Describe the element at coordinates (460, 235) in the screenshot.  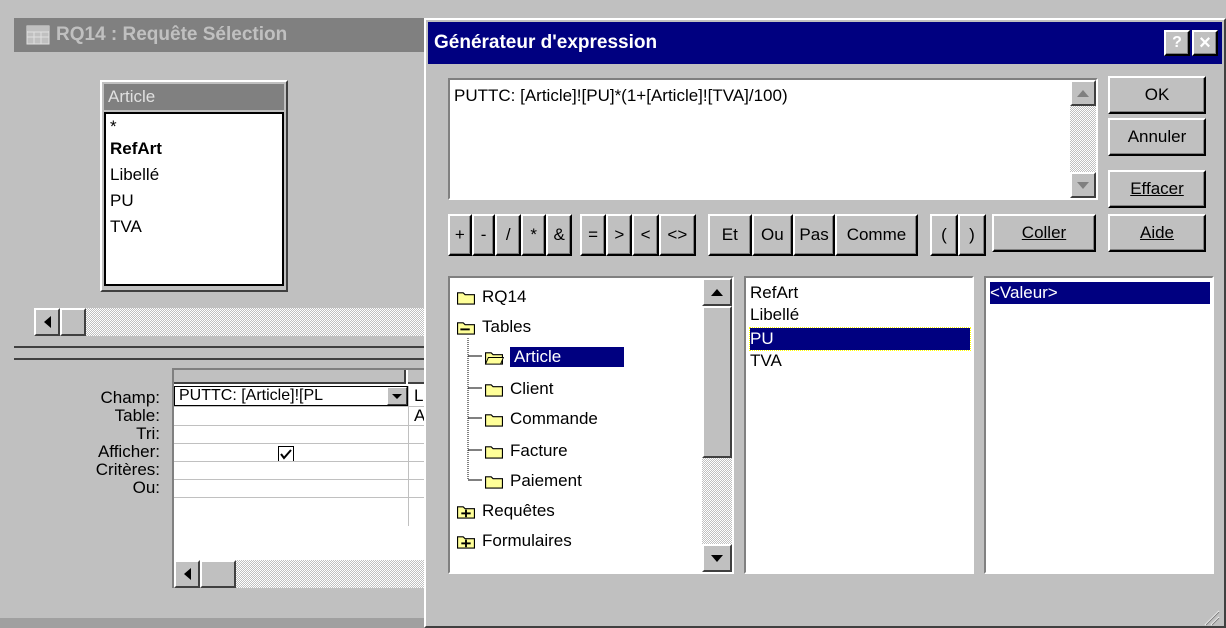
I see `operator-plus-button: +` at that location.